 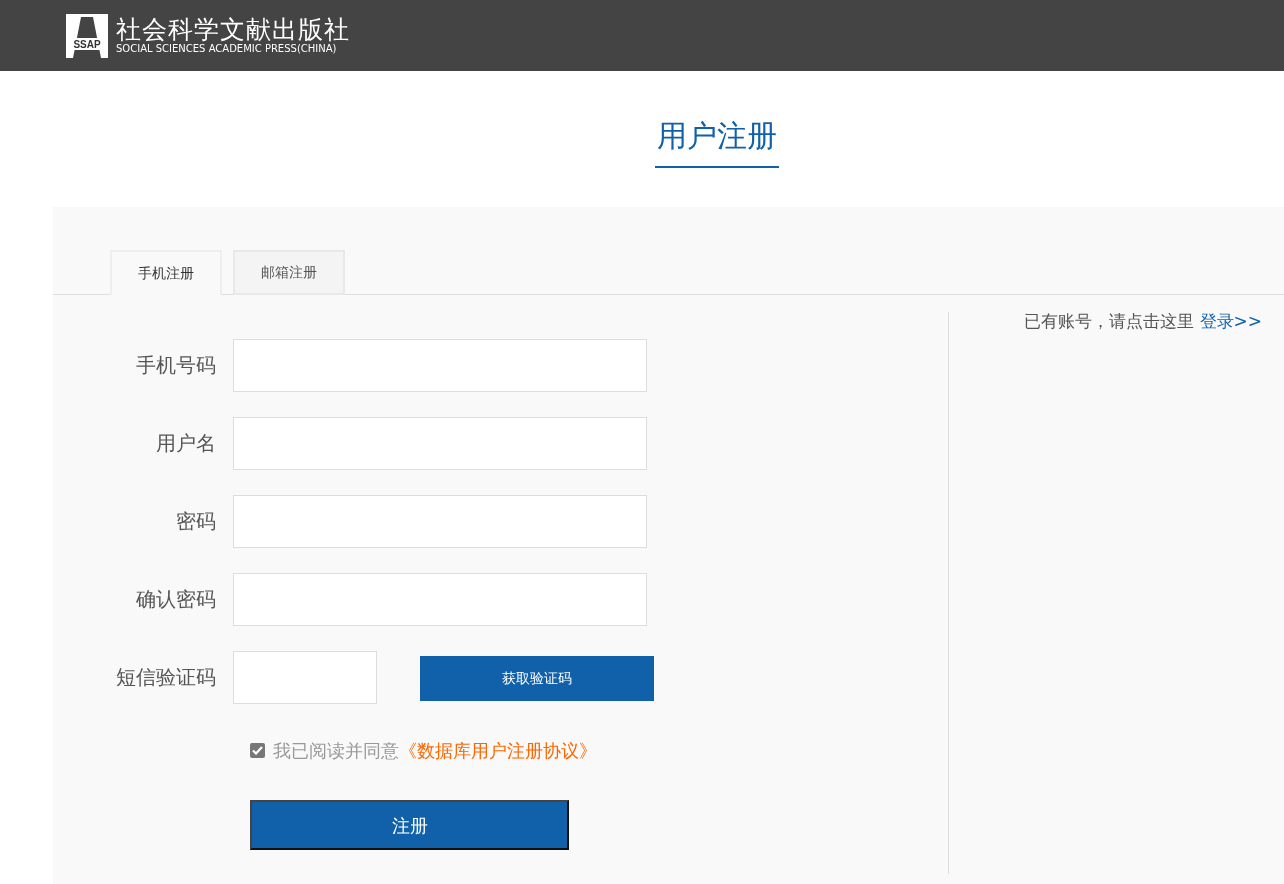 What do you see at coordinates (166, 273) in the screenshot?
I see `tab: 手机注册` at bounding box center [166, 273].